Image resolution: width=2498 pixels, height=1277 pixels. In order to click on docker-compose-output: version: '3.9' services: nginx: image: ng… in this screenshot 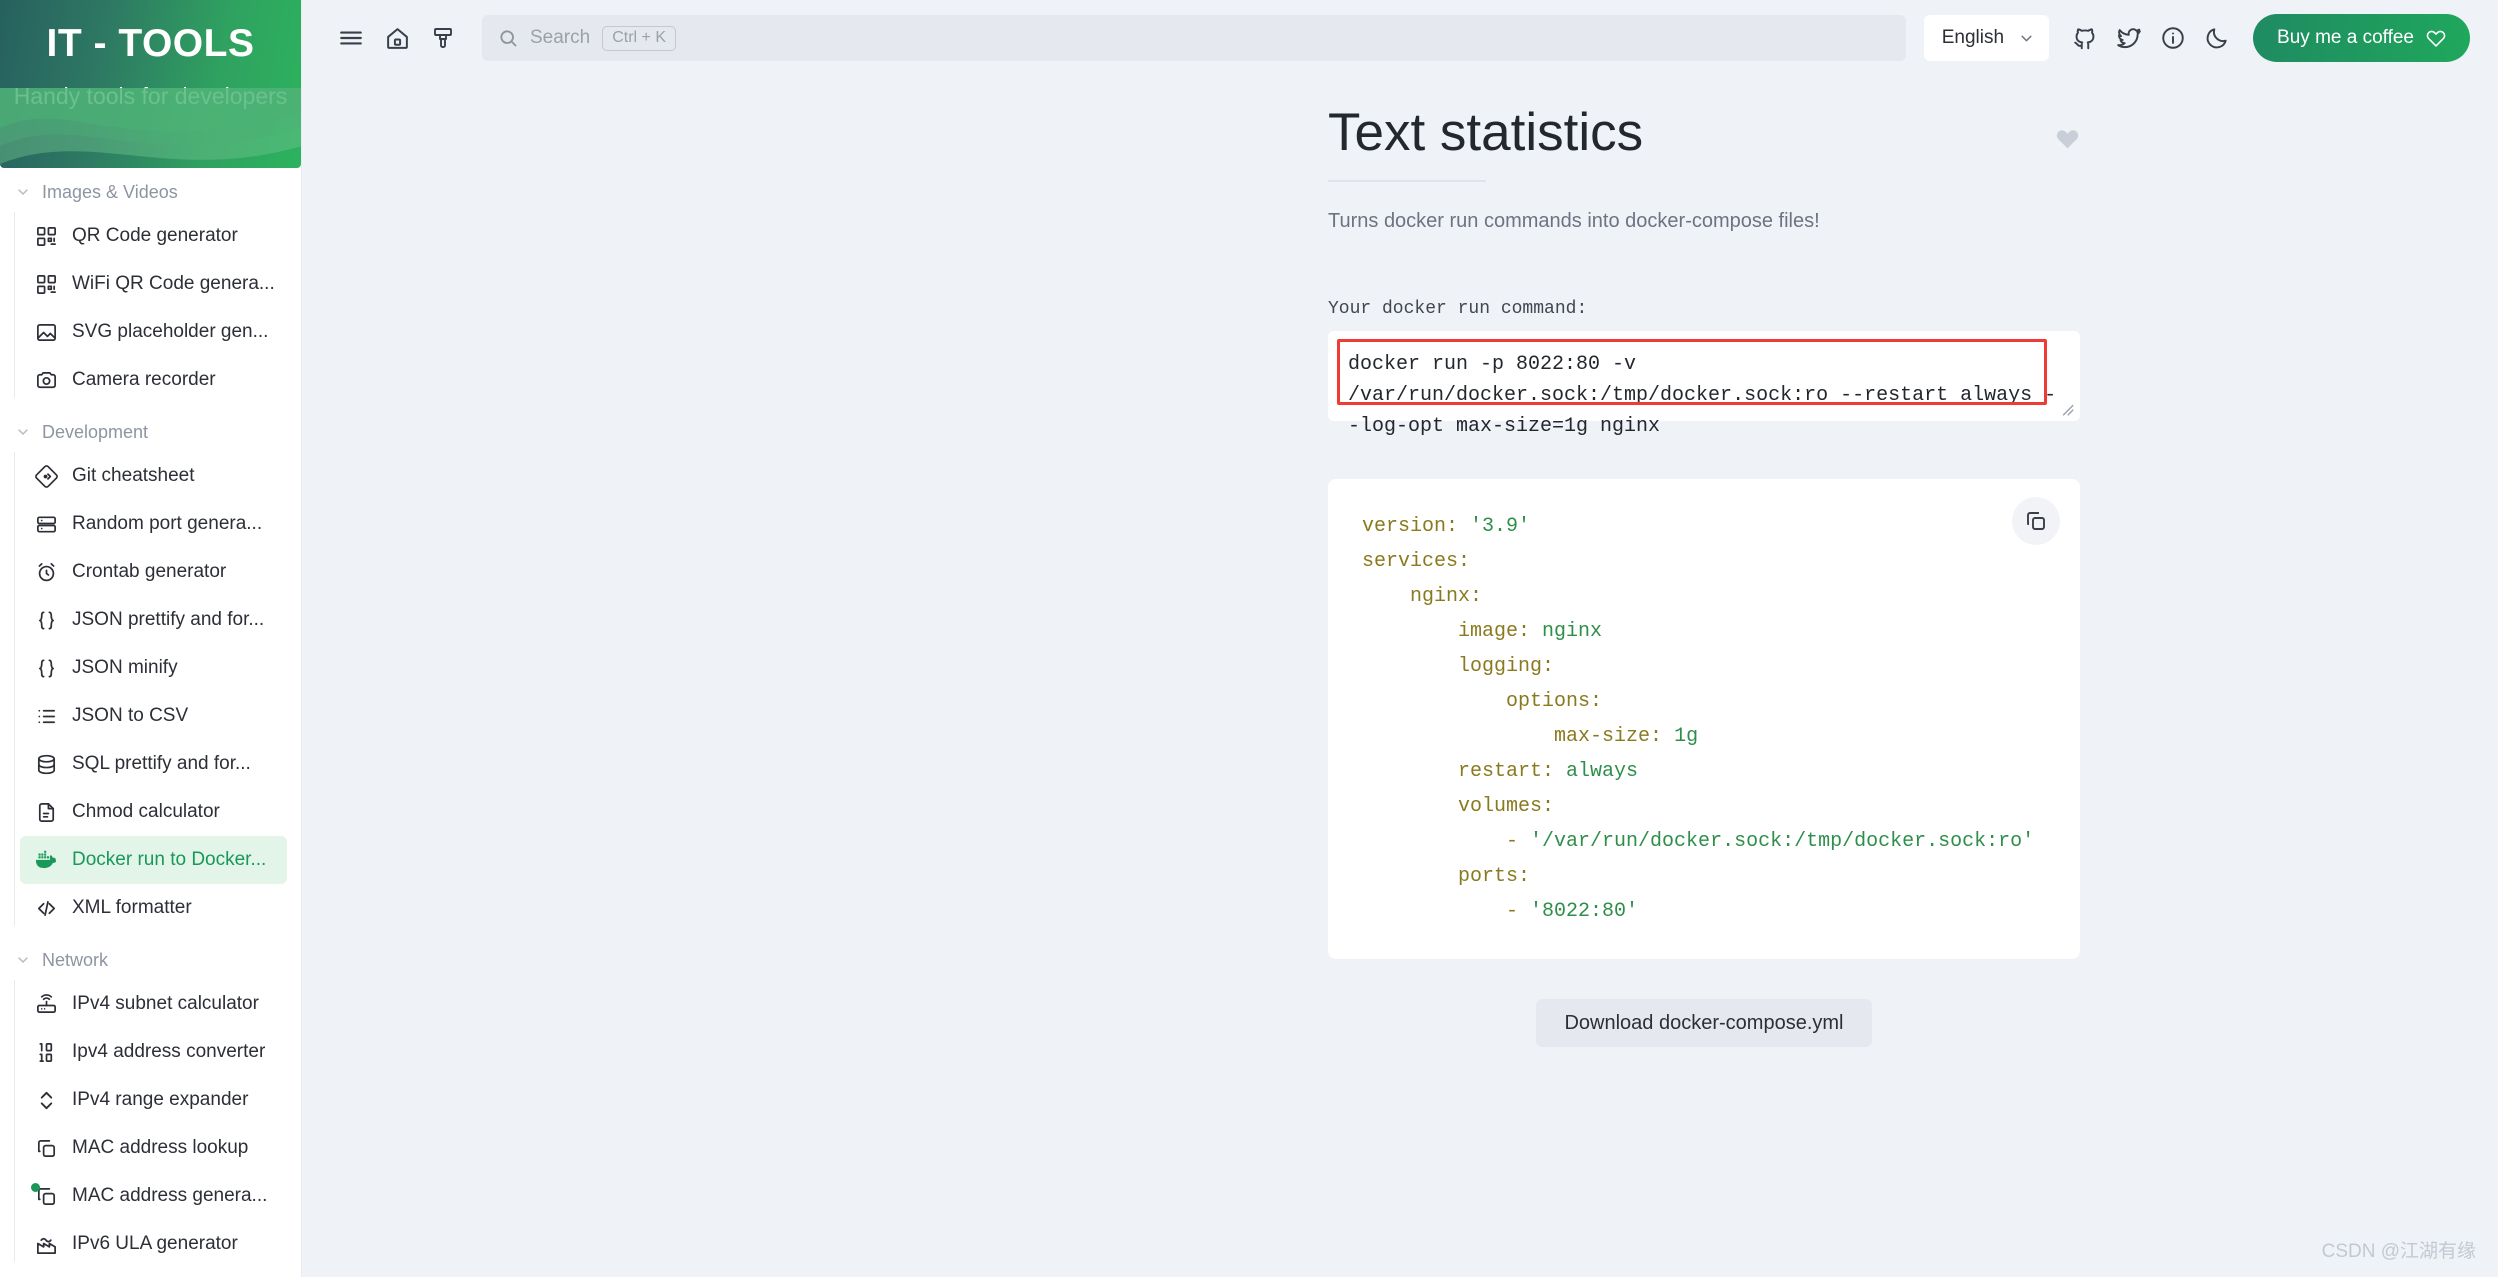, I will do `click(1704, 719)`.